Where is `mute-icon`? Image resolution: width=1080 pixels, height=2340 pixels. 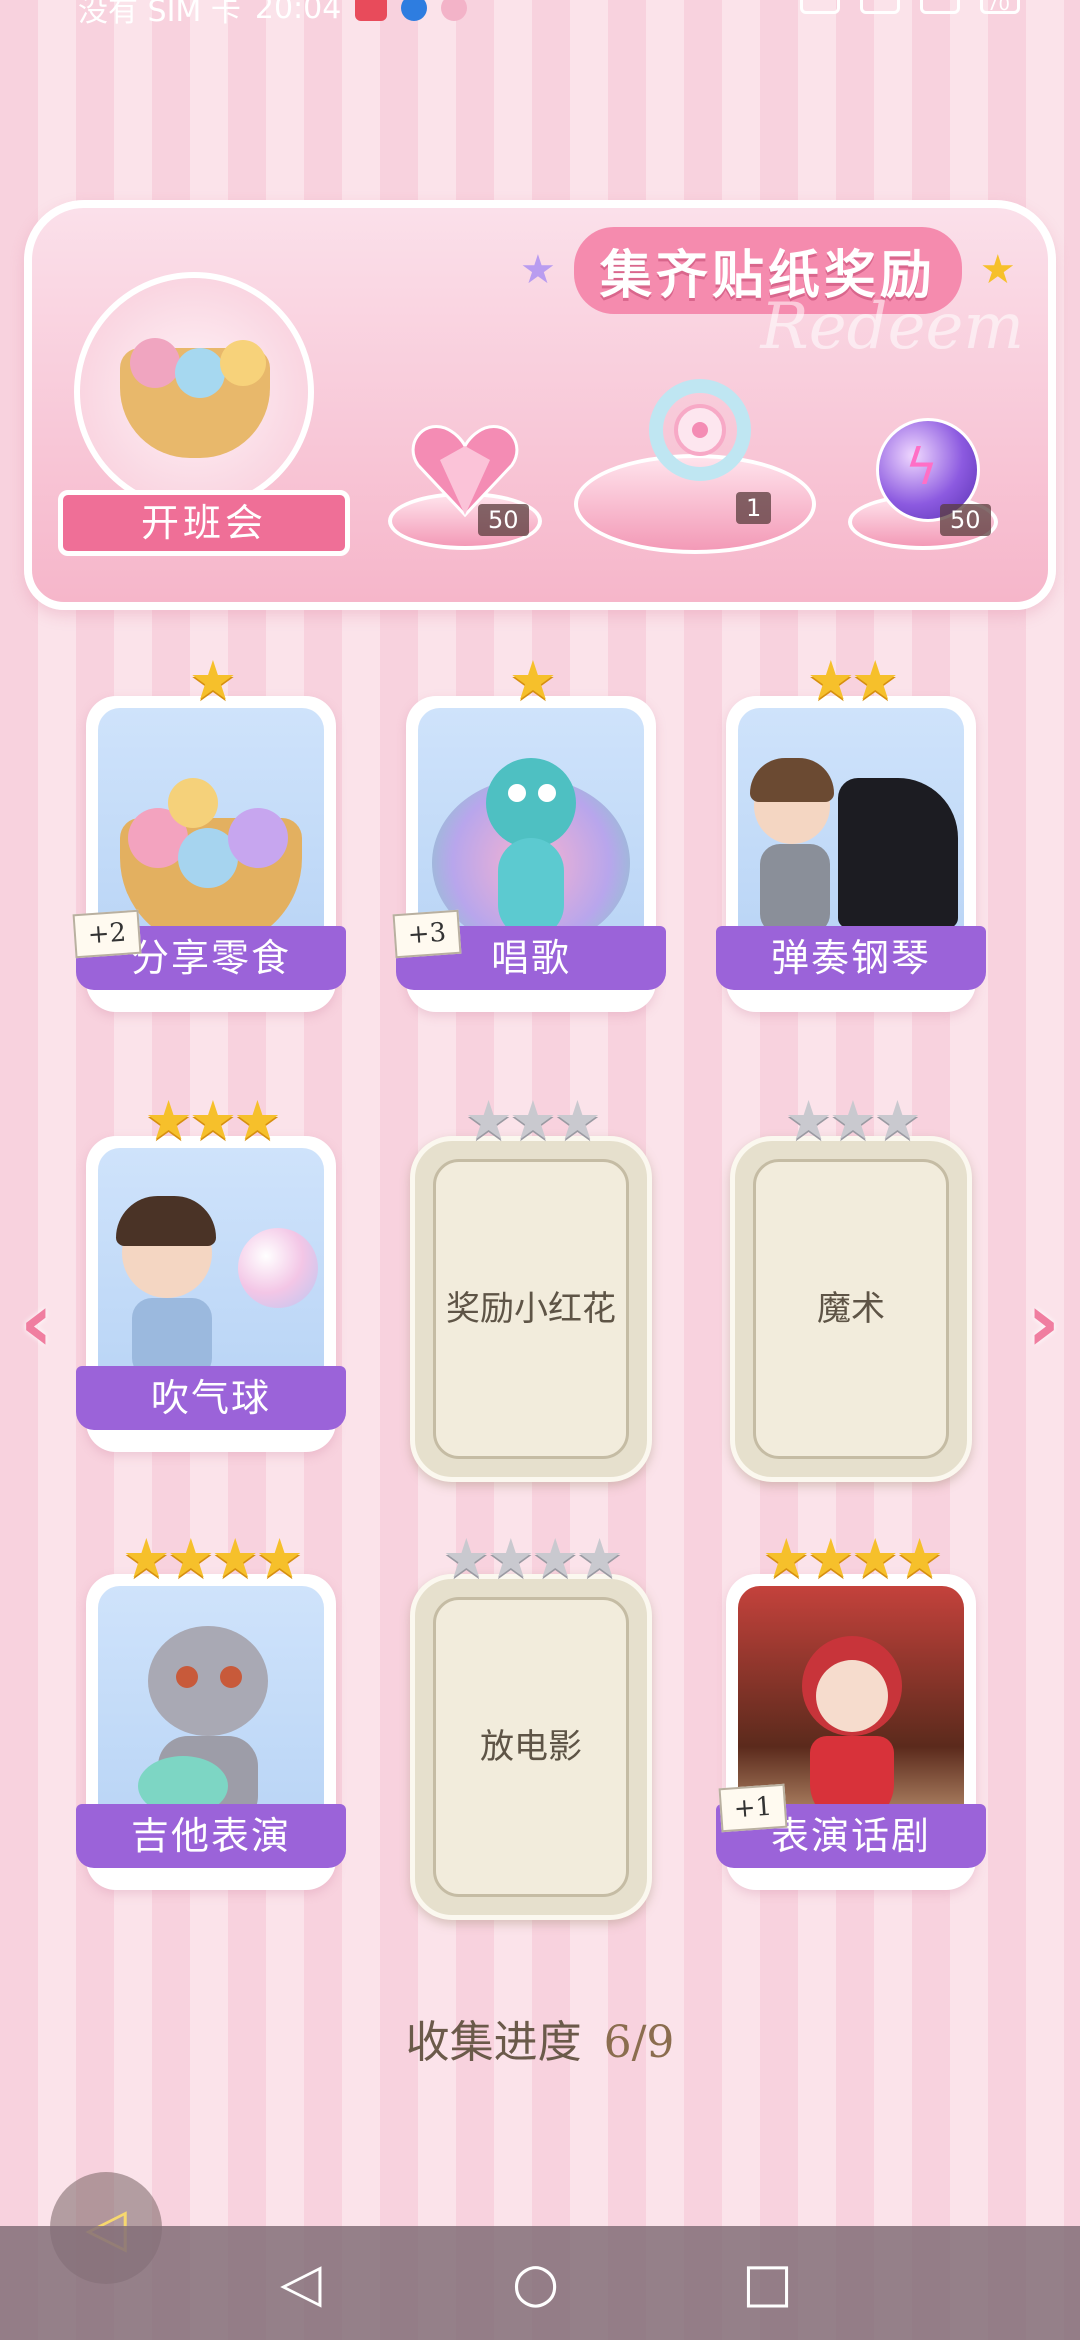 mute-icon is located at coordinates (880, 7).